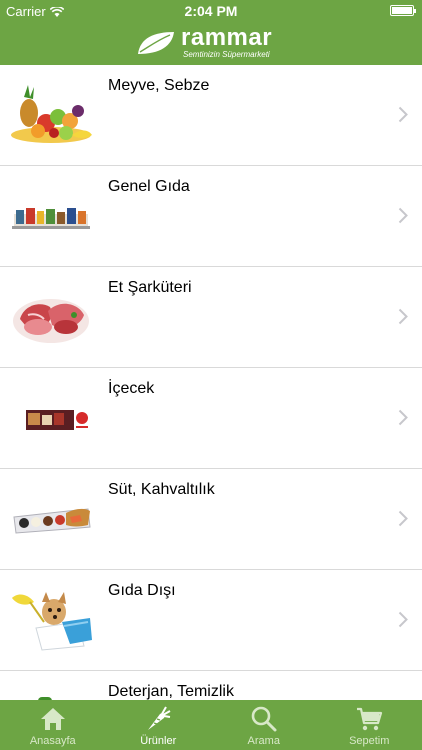  Describe the element at coordinates (58, 420) in the screenshot. I see `drinks-image` at that location.